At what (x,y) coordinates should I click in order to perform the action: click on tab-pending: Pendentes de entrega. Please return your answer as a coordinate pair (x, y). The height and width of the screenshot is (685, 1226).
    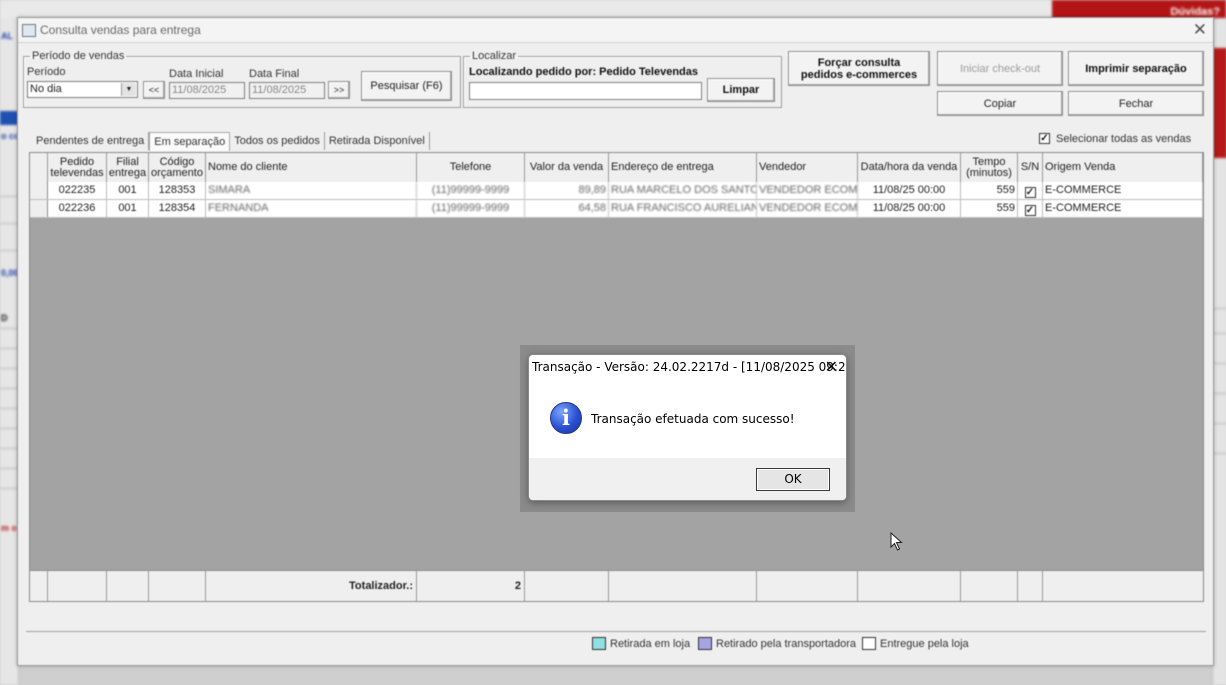
    Looking at the image, I should click on (91, 141).